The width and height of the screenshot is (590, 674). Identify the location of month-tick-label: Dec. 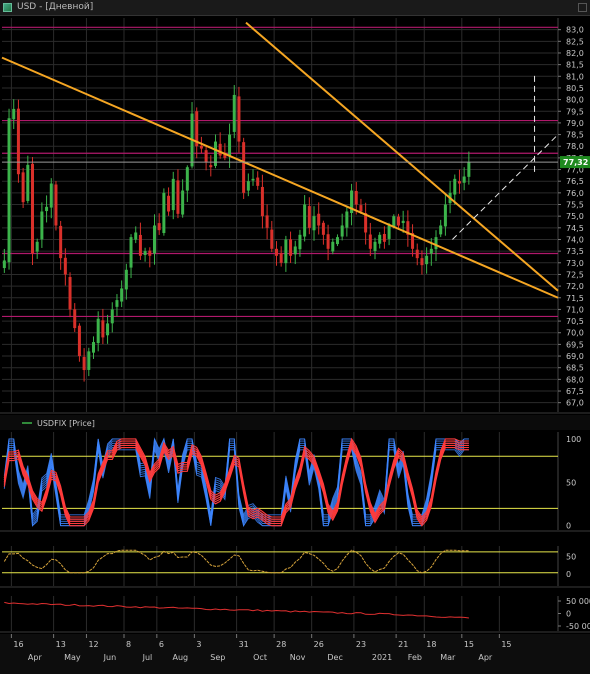
(334, 657).